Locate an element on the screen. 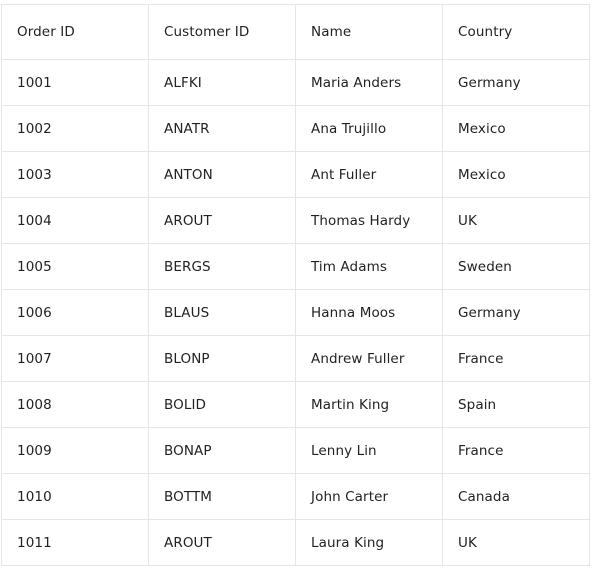  header-row: Order ID Customer ID Name Country is located at coordinates (296, 32).